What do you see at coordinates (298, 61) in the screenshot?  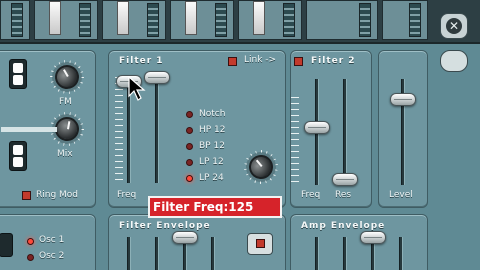 I see `filter2-enable-button` at bounding box center [298, 61].